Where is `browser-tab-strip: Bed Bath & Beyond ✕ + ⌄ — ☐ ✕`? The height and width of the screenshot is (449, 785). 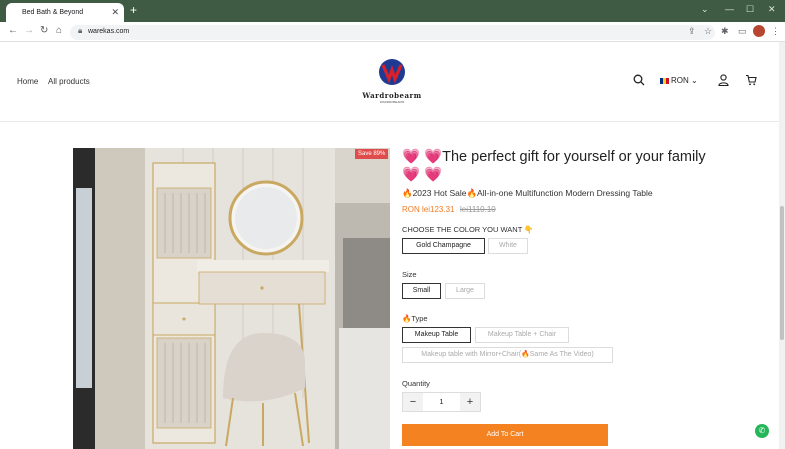
browser-tab-strip: Bed Bath & Beyond ✕ + ⌄ — ☐ ✕ is located at coordinates (392, 11).